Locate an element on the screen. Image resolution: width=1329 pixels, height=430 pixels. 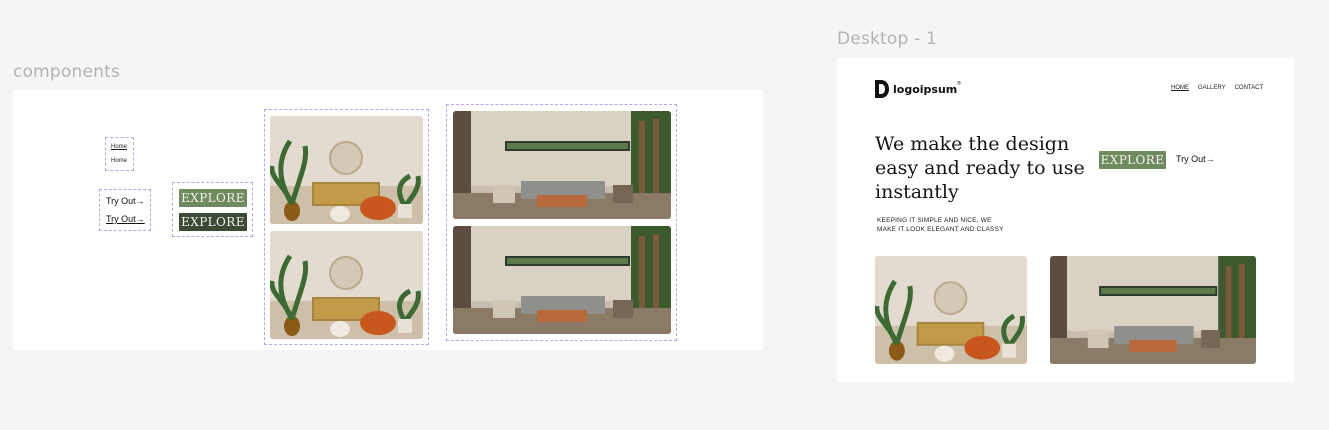
lounge-image is located at coordinates (562, 165).